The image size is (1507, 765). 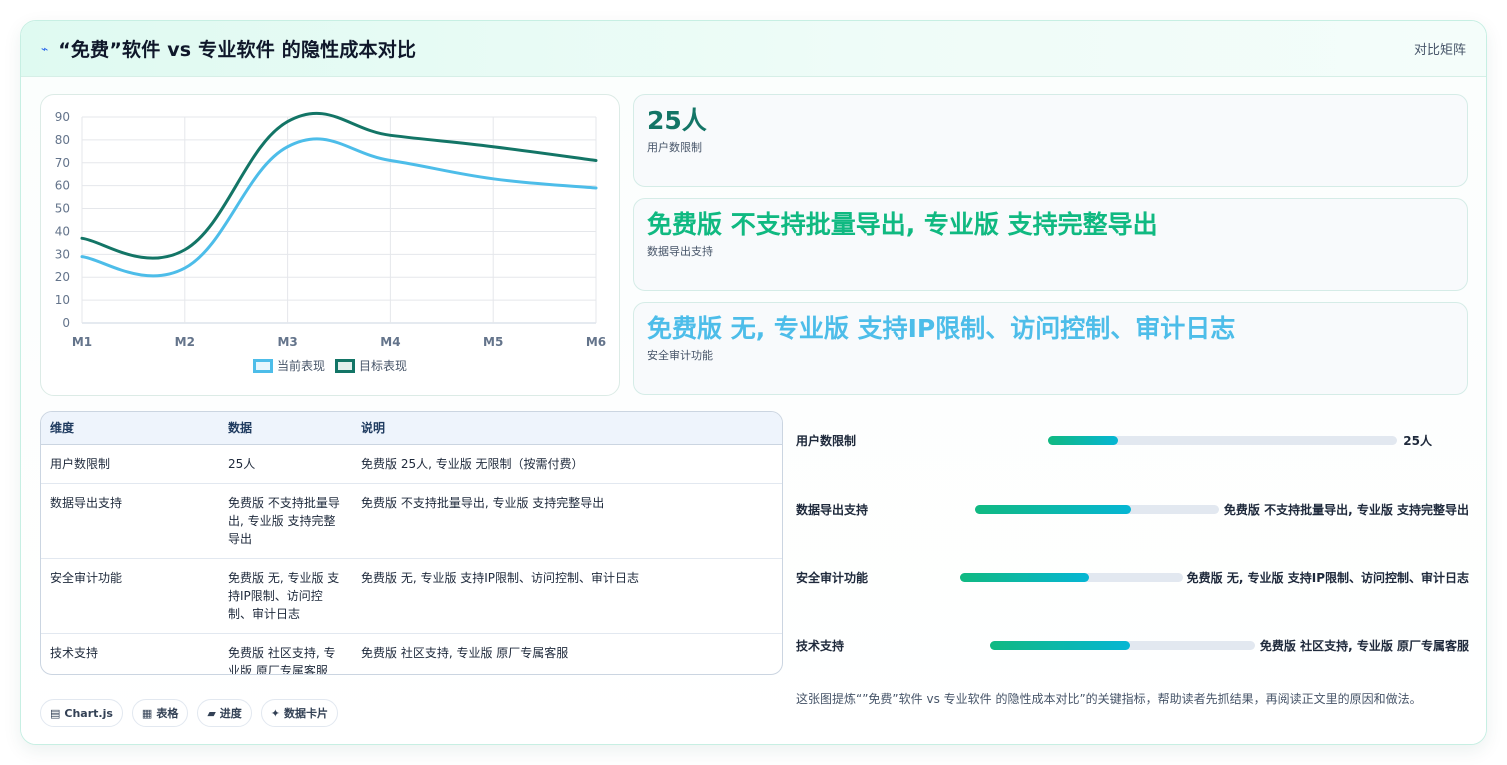 I want to click on progress-value: 免费版 不支持批量导出, 专业版 支持完整导出, so click(x=1346, y=509).